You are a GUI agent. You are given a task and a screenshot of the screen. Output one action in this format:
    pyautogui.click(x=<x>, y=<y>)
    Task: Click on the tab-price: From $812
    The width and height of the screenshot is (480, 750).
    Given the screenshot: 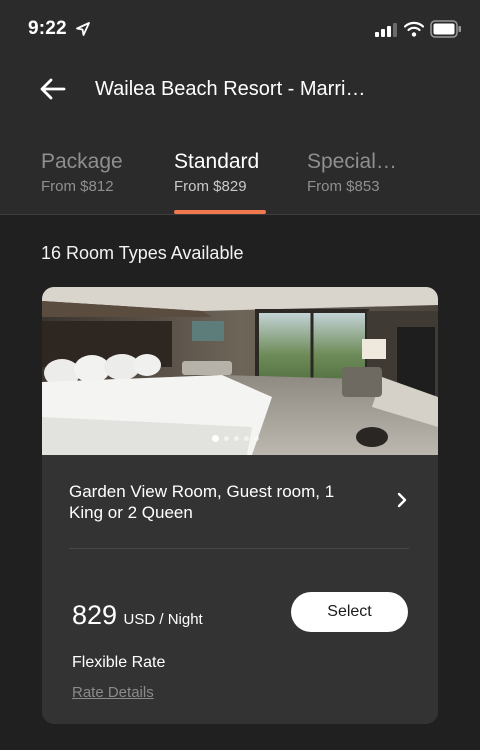 What is the action you would take?
    pyautogui.click(x=77, y=186)
    